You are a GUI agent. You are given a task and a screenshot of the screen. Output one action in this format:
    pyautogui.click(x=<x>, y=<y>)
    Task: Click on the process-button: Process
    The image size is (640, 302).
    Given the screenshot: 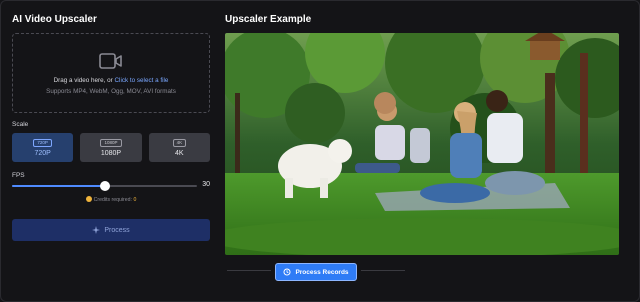 What is the action you would take?
    pyautogui.click(x=111, y=230)
    